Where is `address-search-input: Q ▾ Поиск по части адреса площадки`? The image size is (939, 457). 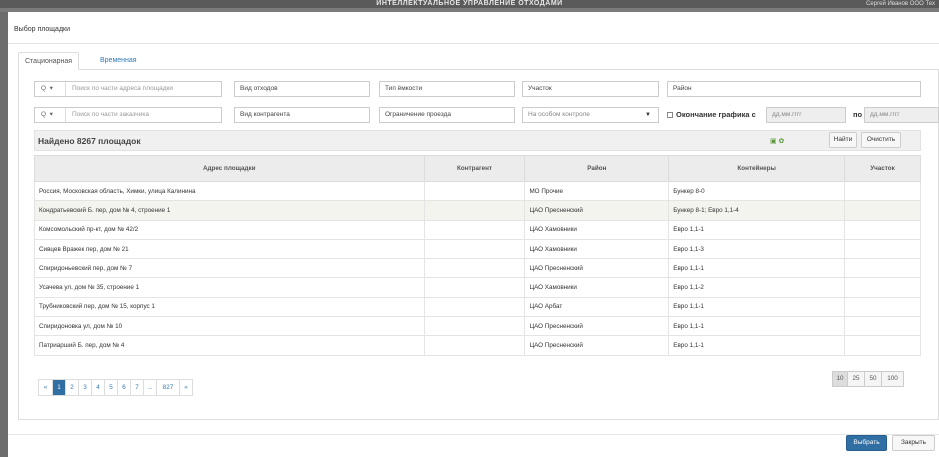
address-search-input: Q ▾ Поиск по части адреса площадки is located at coordinates (128, 89).